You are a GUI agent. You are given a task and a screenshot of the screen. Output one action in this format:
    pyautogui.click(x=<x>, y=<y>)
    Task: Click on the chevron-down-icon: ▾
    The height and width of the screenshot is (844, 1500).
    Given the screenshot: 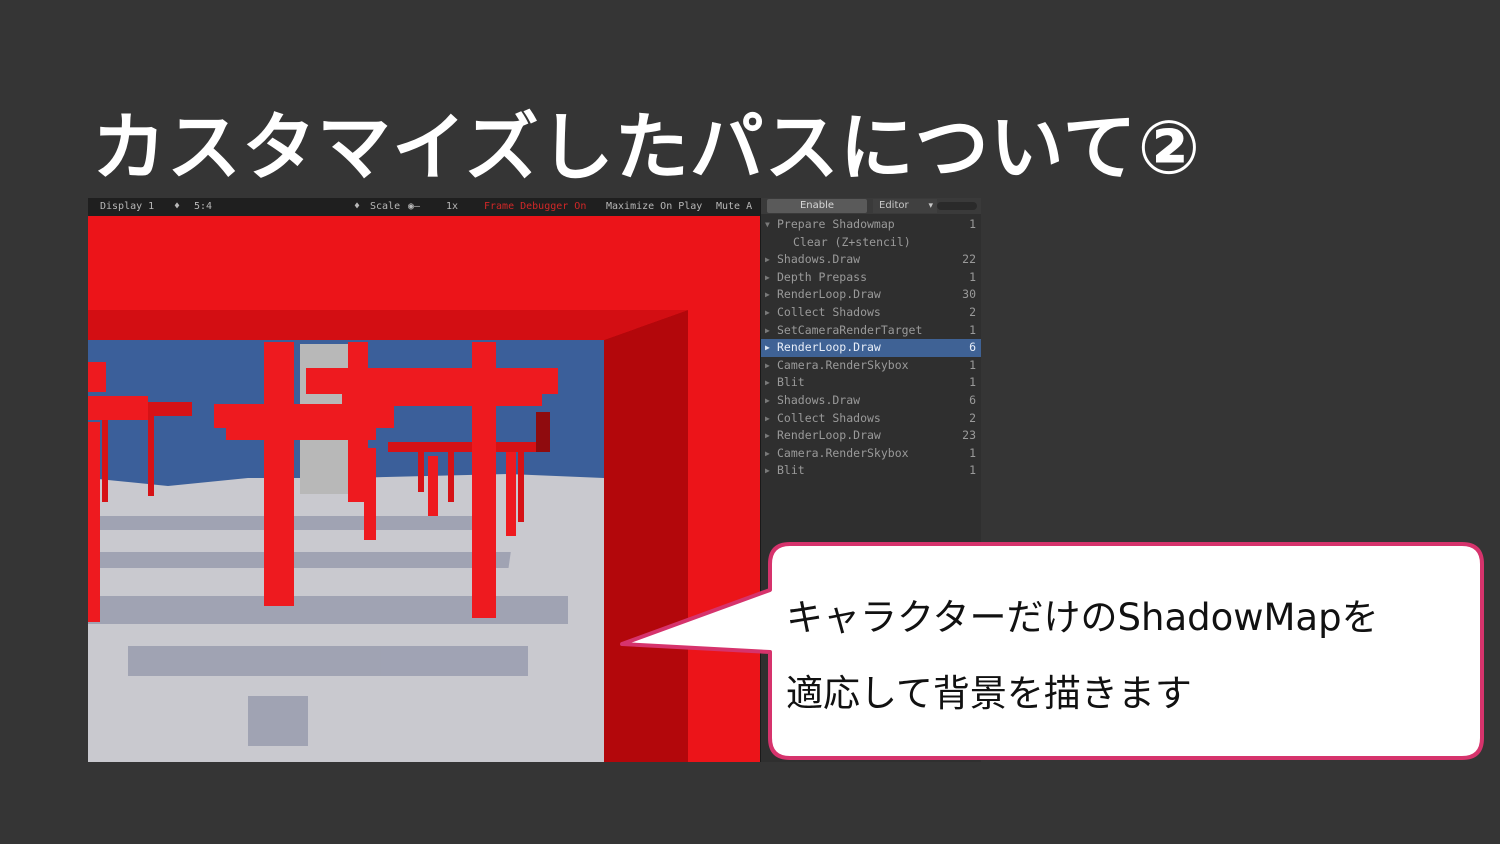 What is the action you would take?
    pyautogui.click(x=930, y=206)
    